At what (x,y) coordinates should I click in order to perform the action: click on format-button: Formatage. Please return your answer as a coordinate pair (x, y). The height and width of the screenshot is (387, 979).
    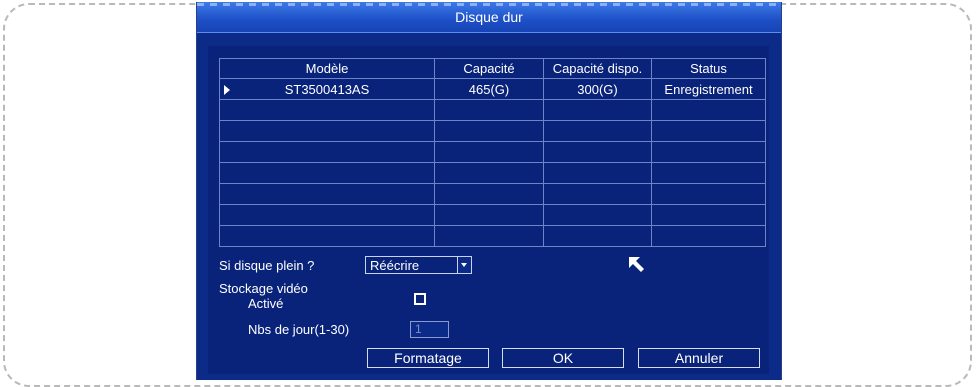
    Looking at the image, I should click on (428, 358).